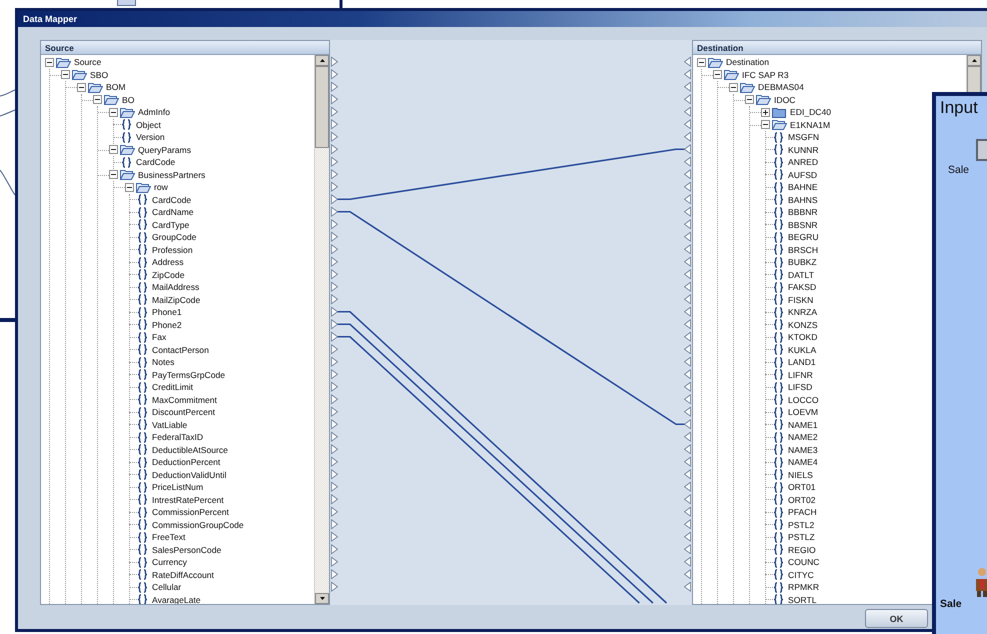 The height and width of the screenshot is (634, 987). I want to click on tree-item: IntrestRatePercent, so click(188, 500).